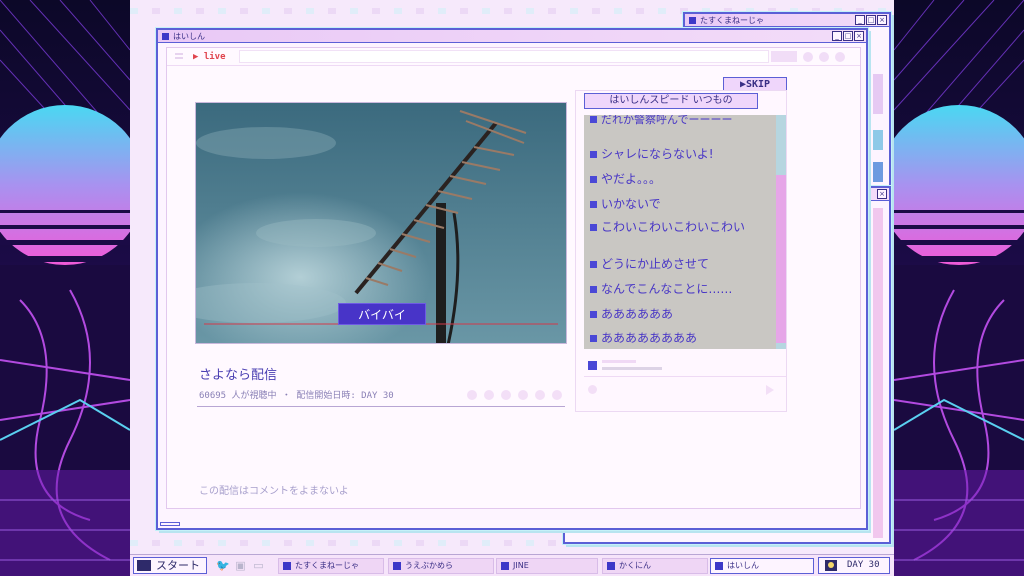  What do you see at coordinates (831, 565) in the screenshot?
I see `moon-icon` at bounding box center [831, 565].